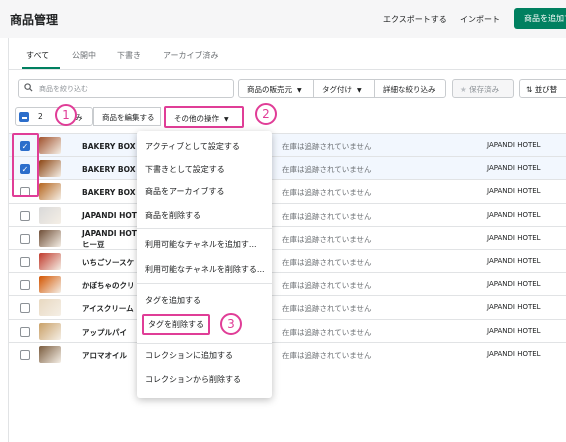  What do you see at coordinates (231, 324) in the screenshot?
I see `annotation-marker: 3` at bounding box center [231, 324].